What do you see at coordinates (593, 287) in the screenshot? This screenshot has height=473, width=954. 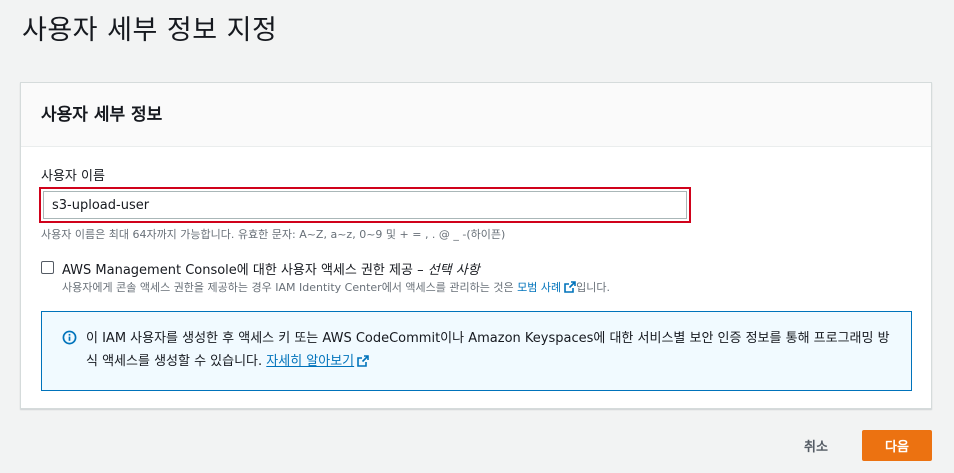 I see `description-suffix: 입니다.` at bounding box center [593, 287].